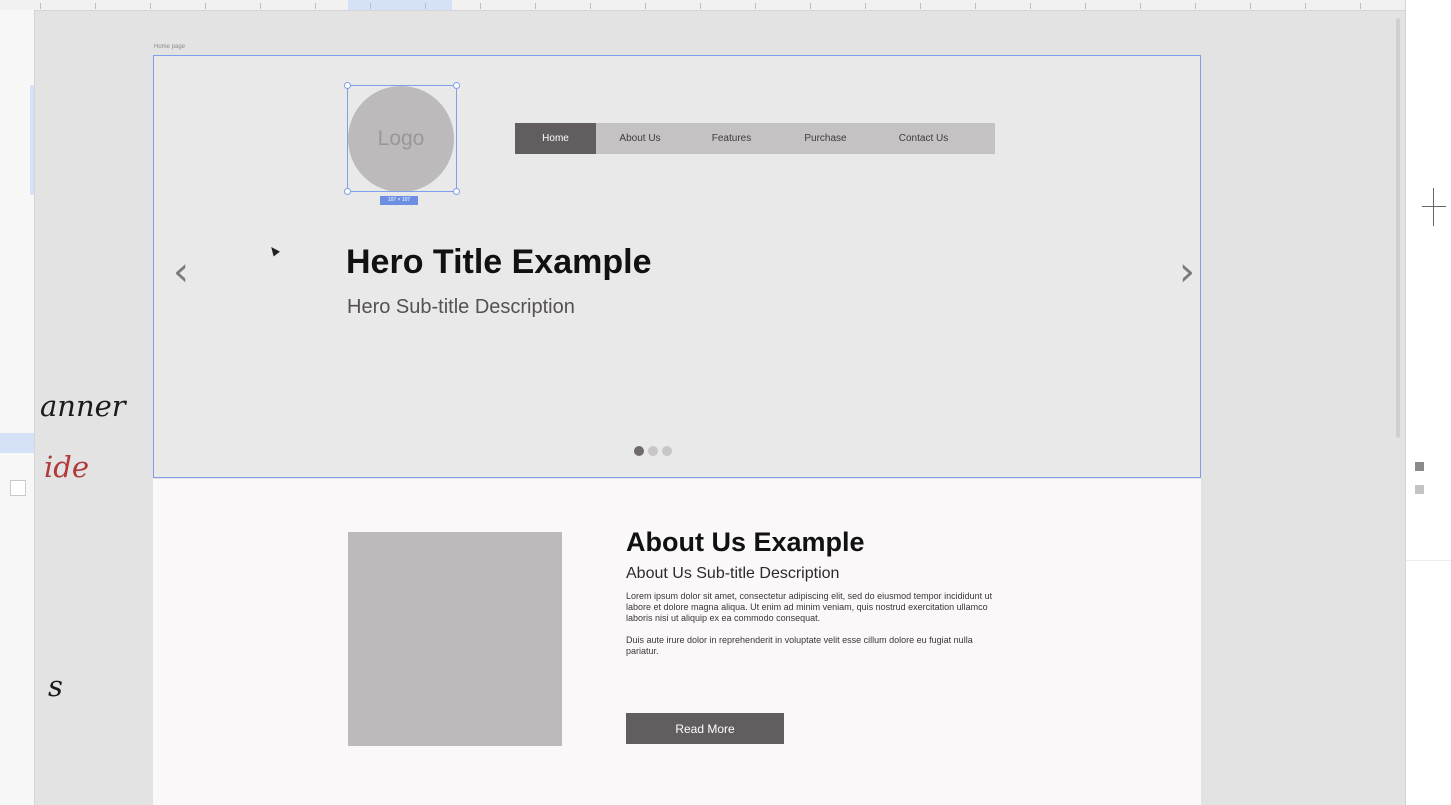 Image resolution: width=1451 pixels, height=805 pixels. I want to click on chevron-left-icon: ‹, so click(181, 272).